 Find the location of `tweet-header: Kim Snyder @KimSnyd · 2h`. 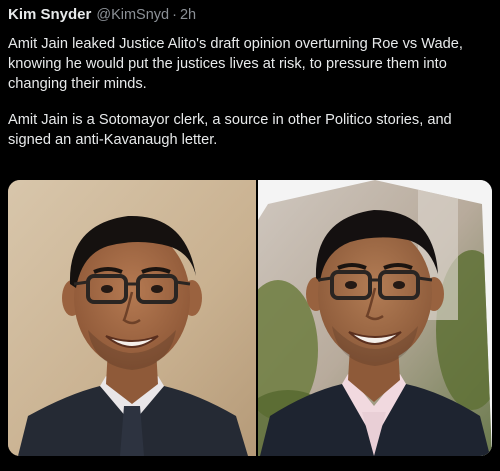

tweet-header: Kim Snyder @KimSnyd · 2h is located at coordinates (102, 16).